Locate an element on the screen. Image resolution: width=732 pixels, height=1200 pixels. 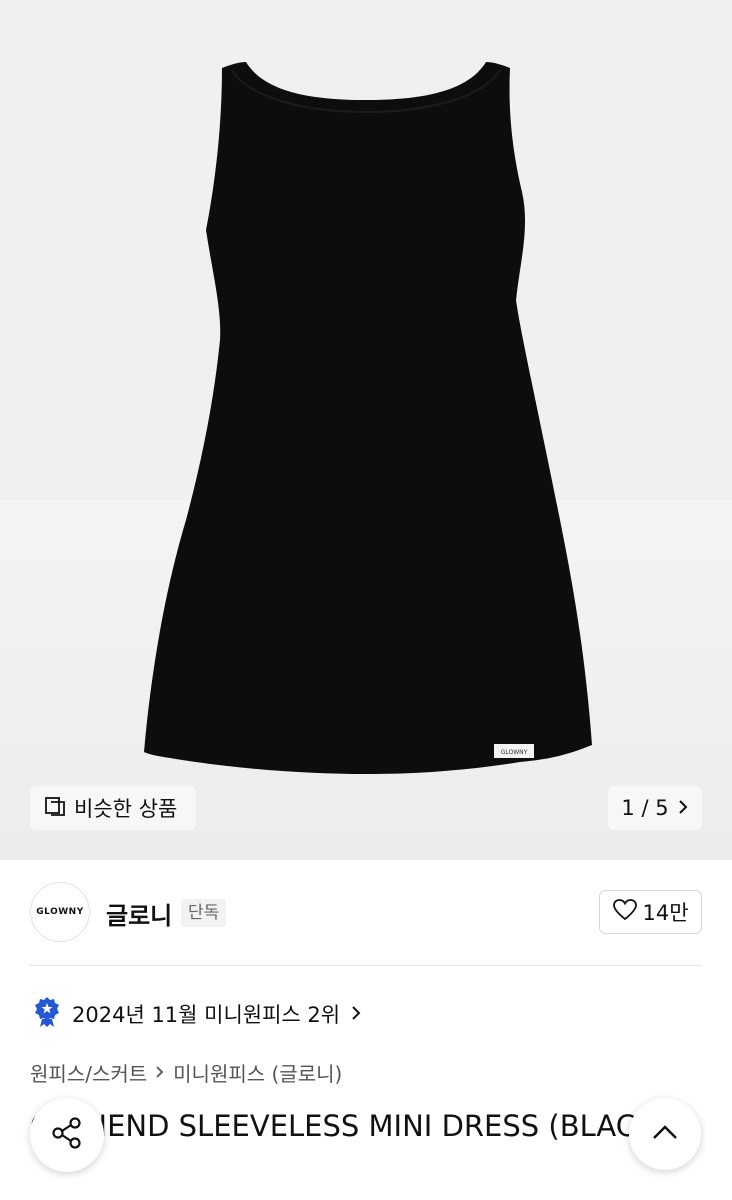
similar-products-button: 비슷한 상품 is located at coordinates (113, 808).